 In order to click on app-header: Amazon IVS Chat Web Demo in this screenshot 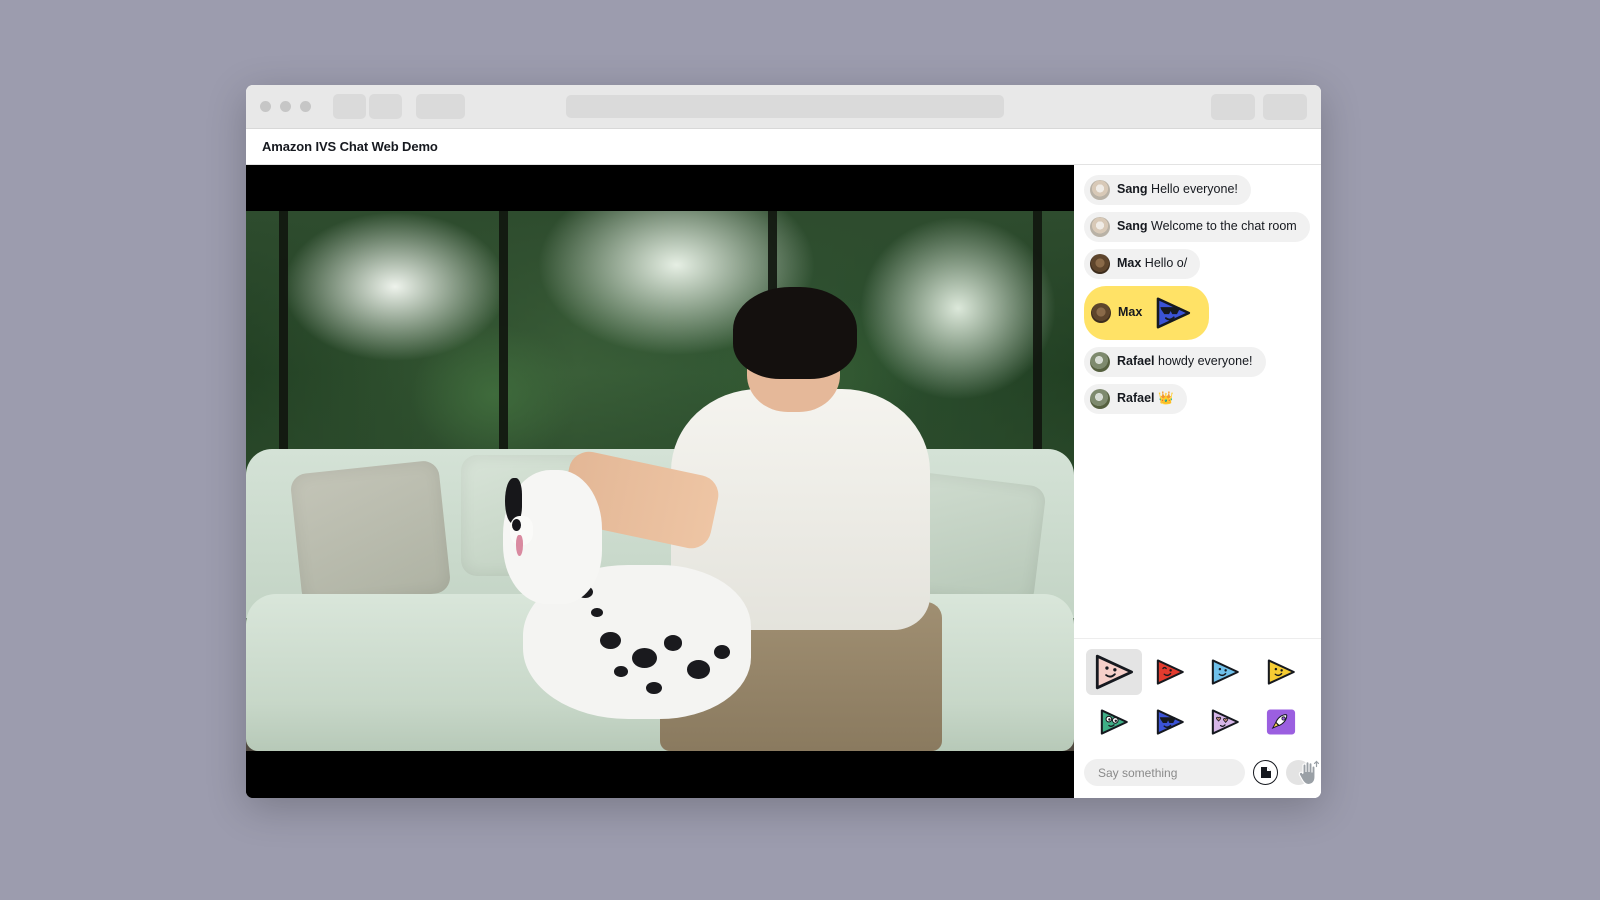, I will do `click(783, 147)`.